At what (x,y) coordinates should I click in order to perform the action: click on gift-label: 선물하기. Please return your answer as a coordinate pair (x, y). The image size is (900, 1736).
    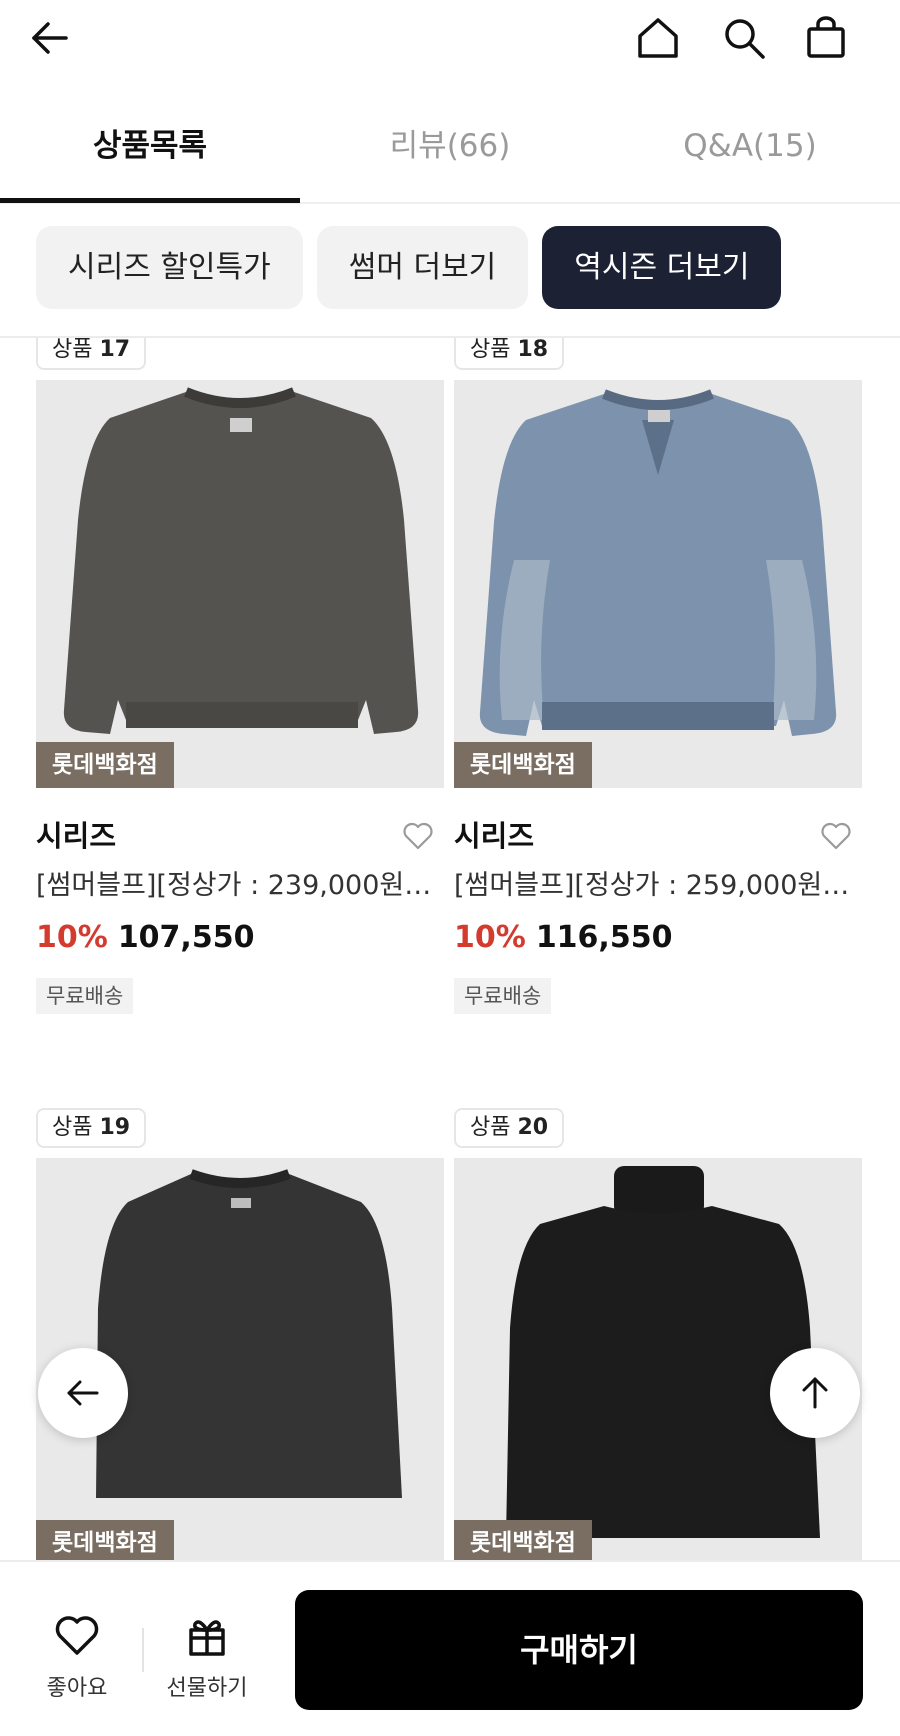
    Looking at the image, I should click on (207, 1688).